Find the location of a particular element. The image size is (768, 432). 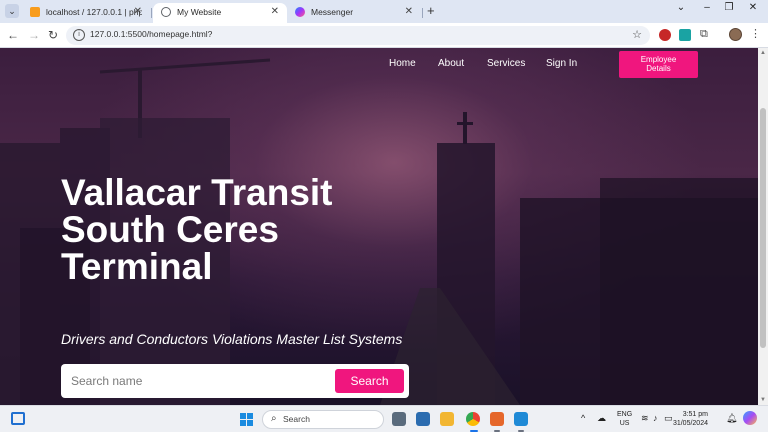

search-icon: ⌕ is located at coordinates (274, 418).